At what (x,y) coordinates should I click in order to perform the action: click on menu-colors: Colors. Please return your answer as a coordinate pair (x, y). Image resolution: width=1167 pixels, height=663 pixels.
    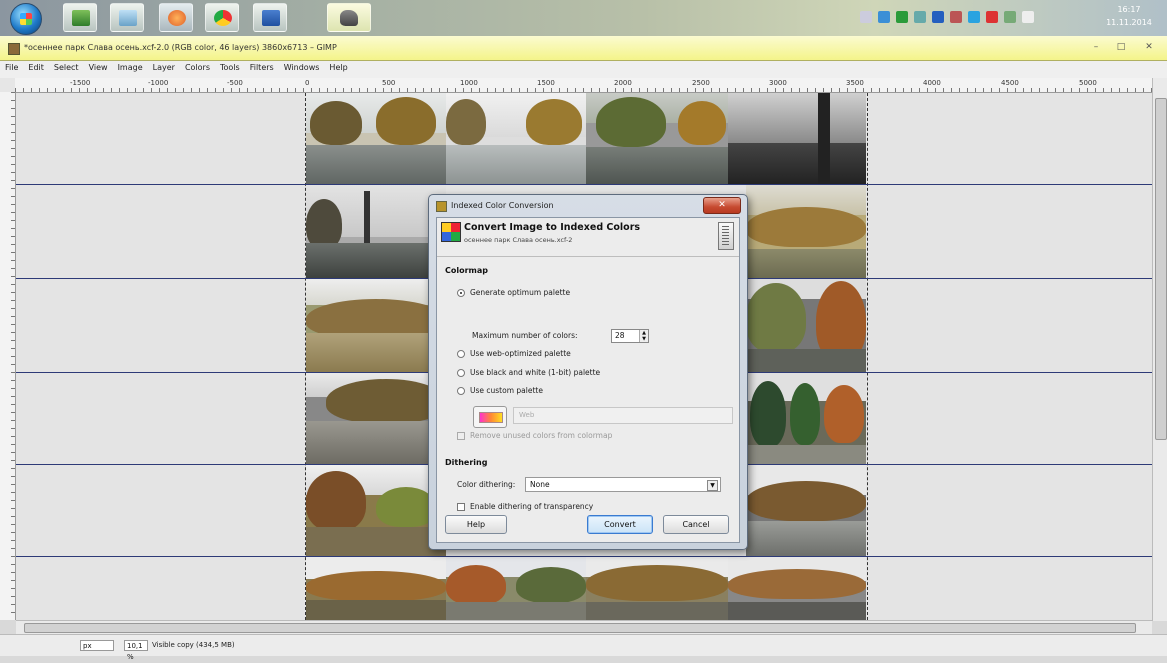
    Looking at the image, I should click on (197, 69).